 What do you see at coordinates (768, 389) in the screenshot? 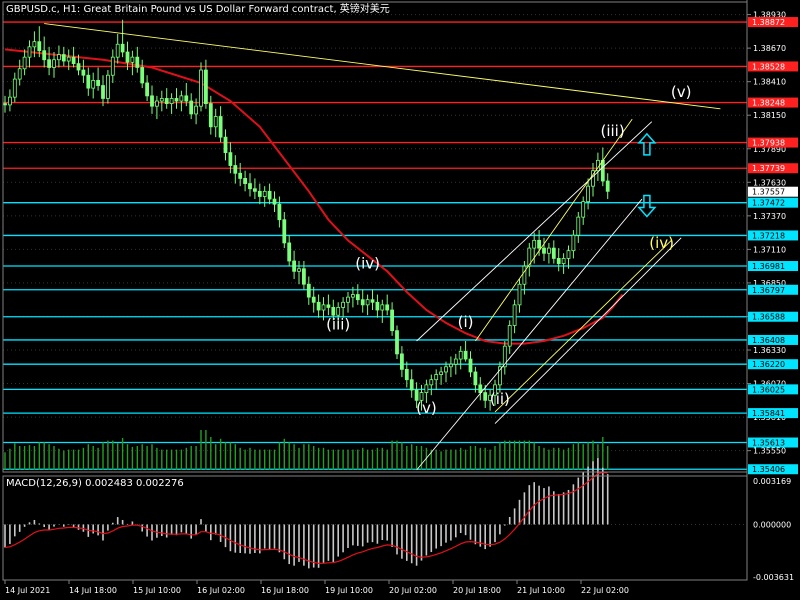
I see `level-price-label: 1.36025` at bounding box center [768, 389].